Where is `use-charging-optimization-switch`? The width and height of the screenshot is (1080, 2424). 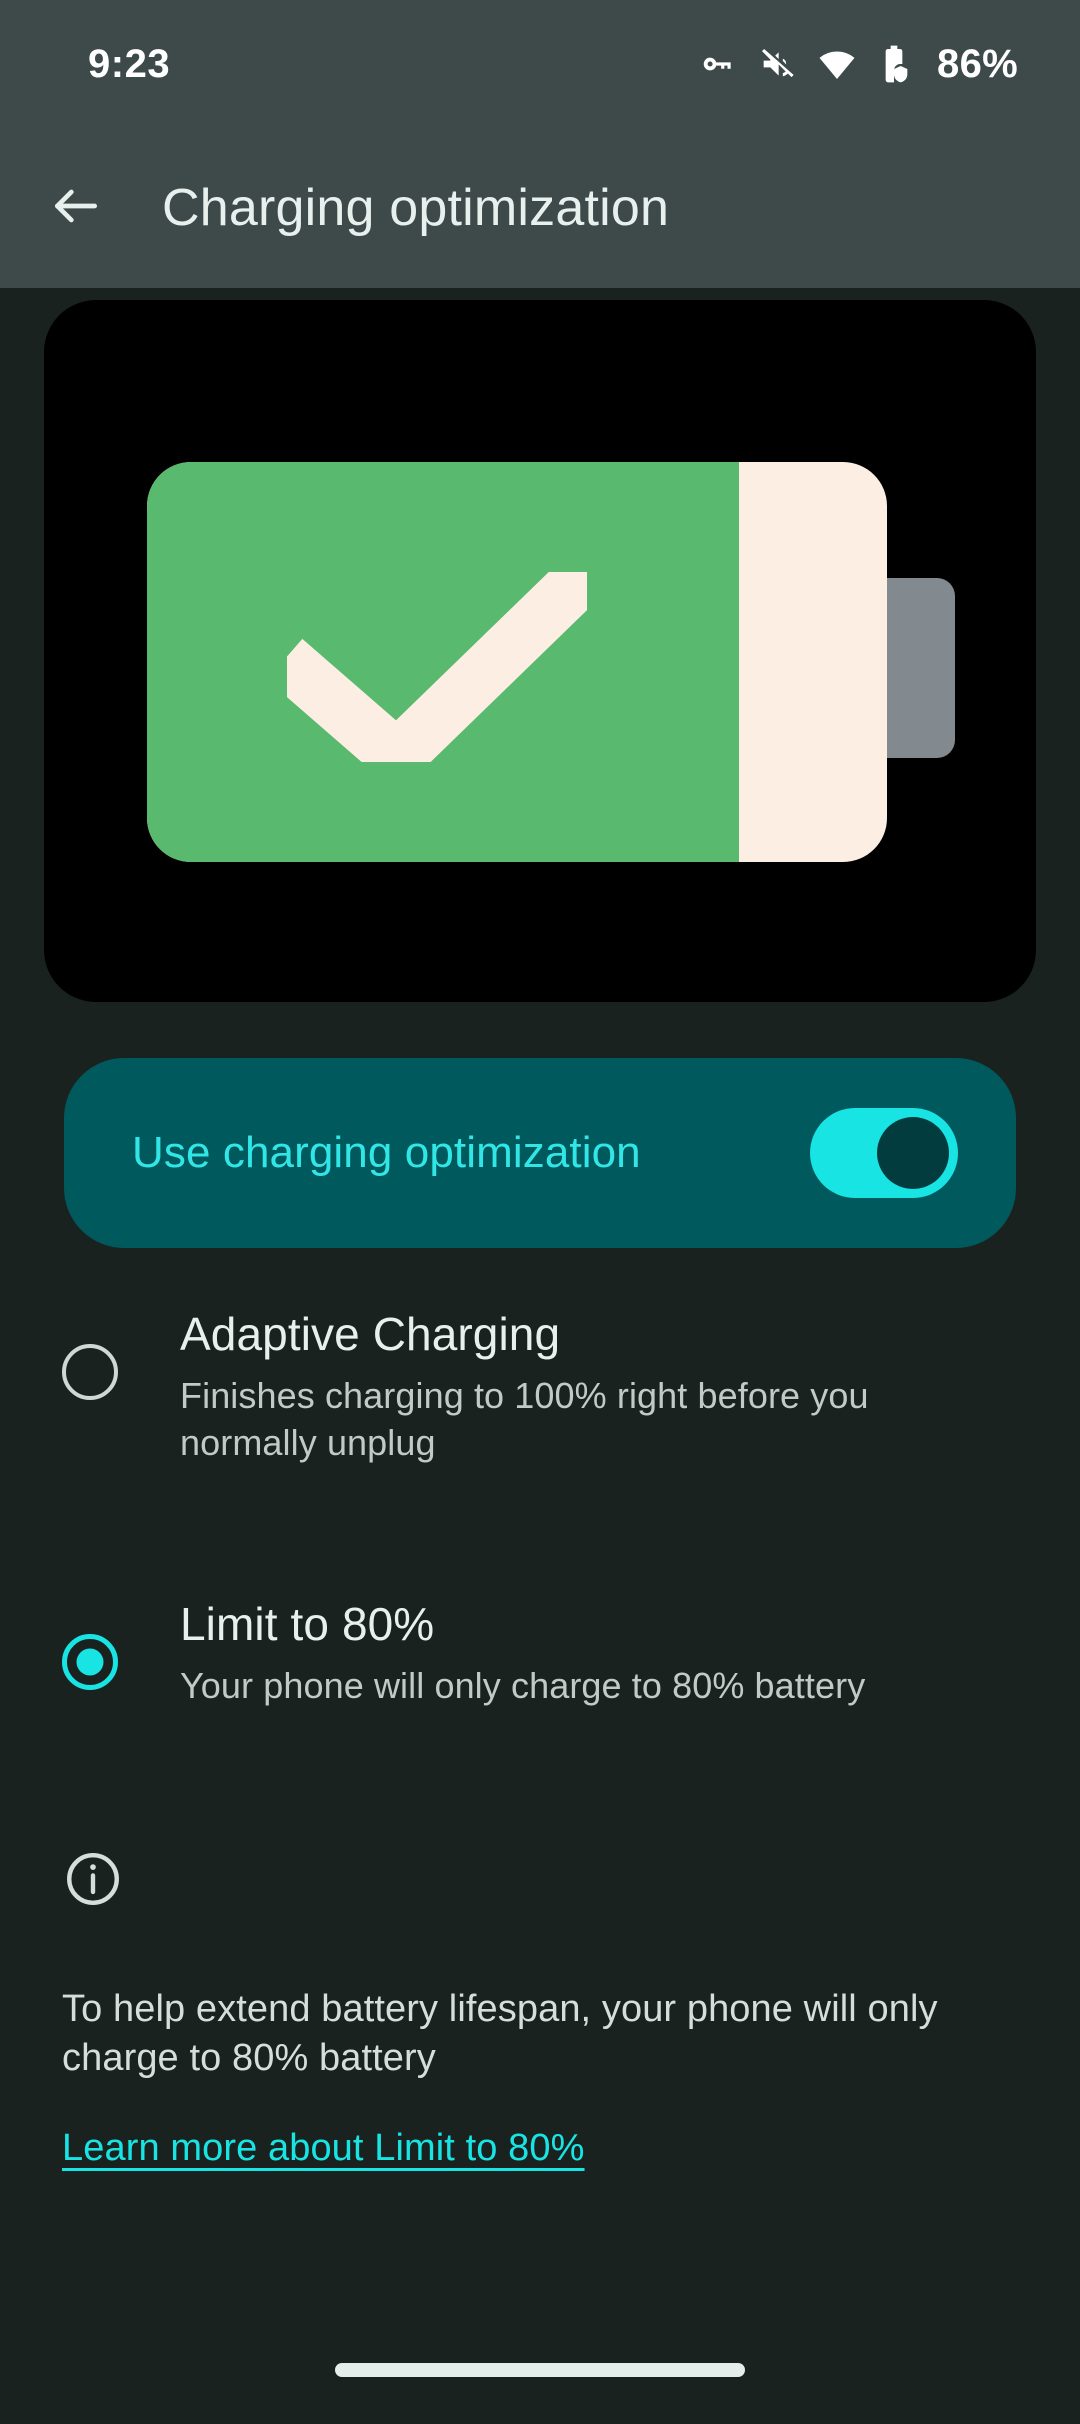
use-charging-optimization-switch is located at coordinates (884, 1153).